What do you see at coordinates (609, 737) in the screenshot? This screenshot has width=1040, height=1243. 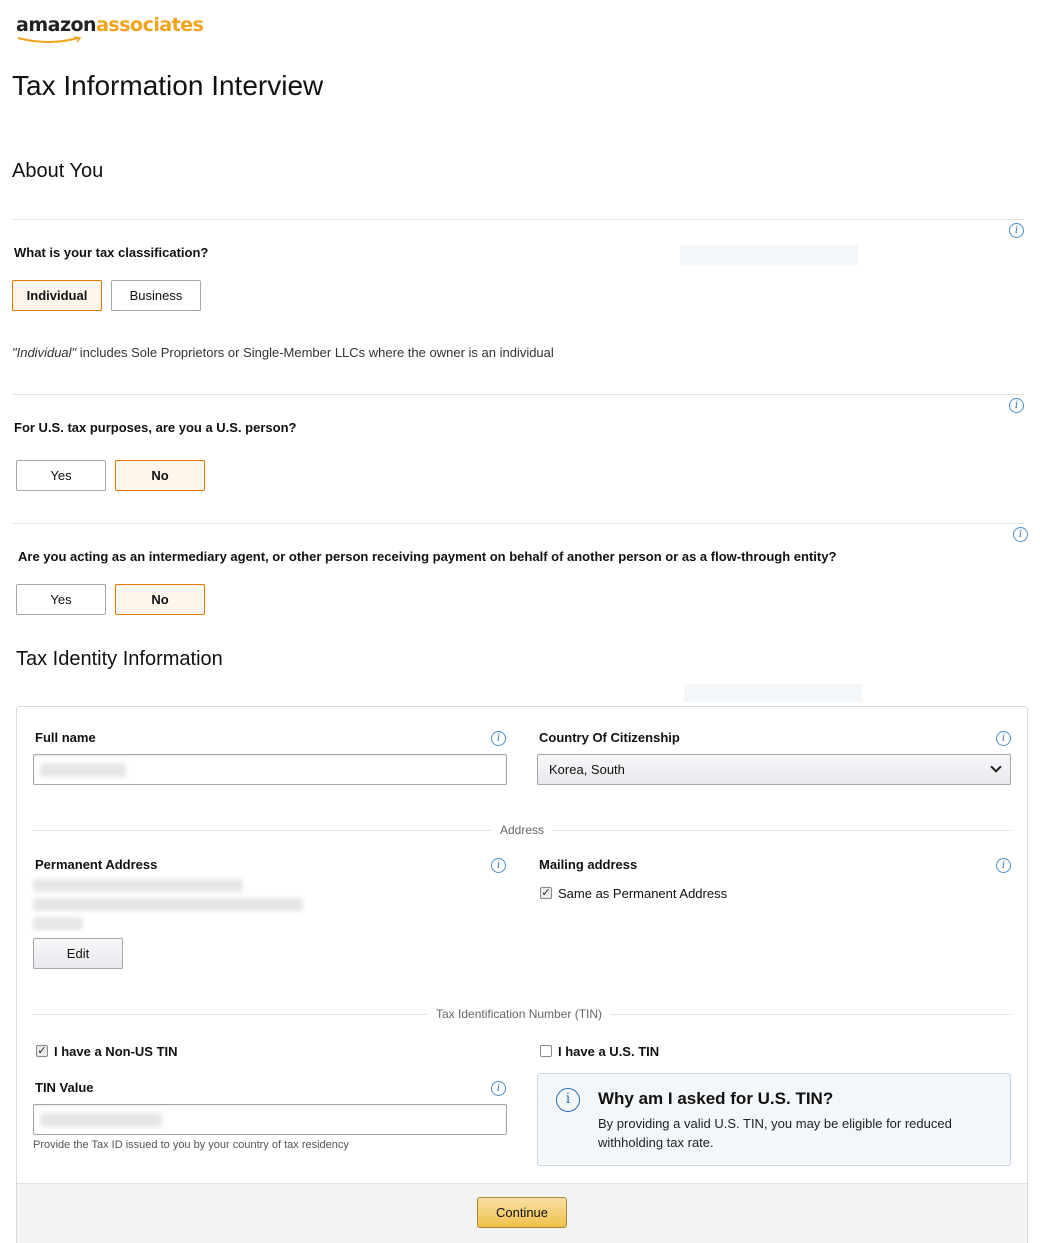 I see `country-of-citizenship-label: Country Of Citizenship` at bounding box center [609, 737].